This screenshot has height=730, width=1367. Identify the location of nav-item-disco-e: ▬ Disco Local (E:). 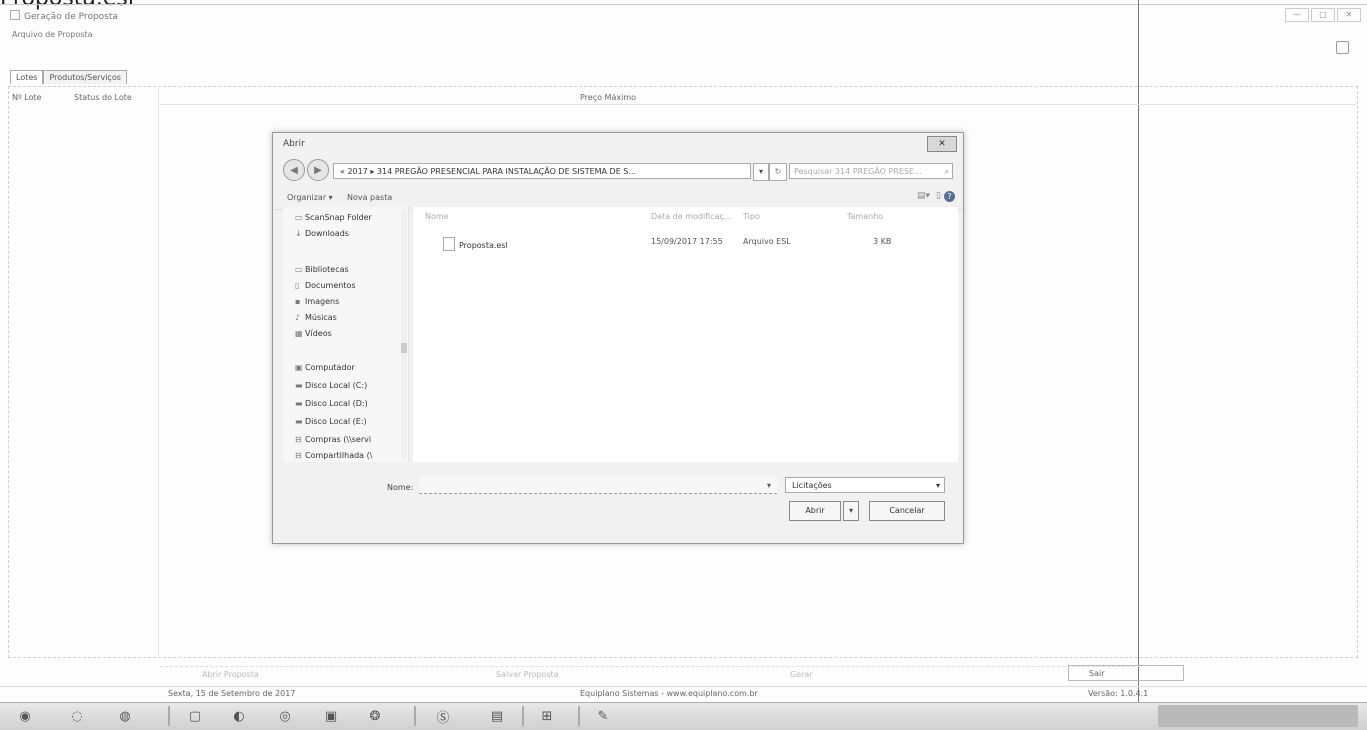
(331, 421).